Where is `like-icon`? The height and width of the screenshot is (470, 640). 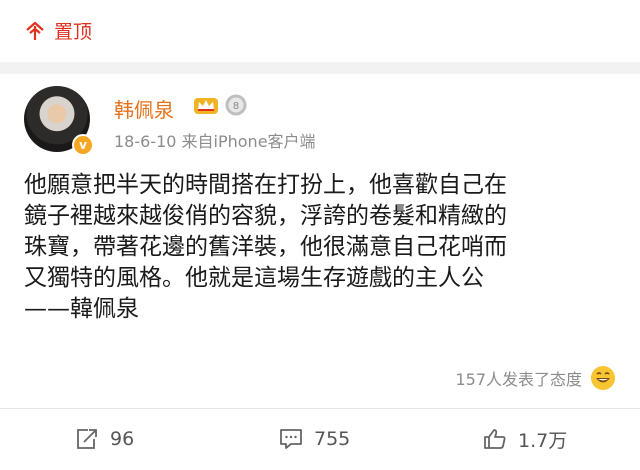 like-icon is located at coordinates (495, 439).